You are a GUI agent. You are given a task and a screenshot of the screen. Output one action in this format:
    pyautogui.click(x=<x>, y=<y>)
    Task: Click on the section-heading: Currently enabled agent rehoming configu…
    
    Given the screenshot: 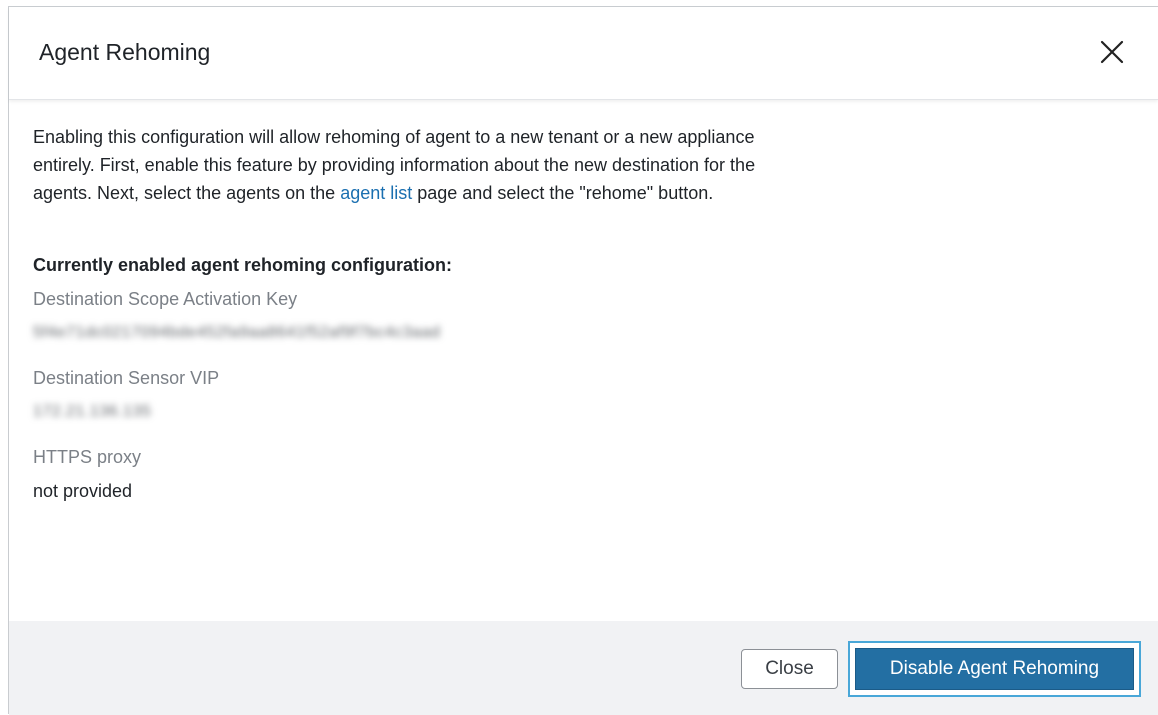 What is the action you would take?
    pyautogui.click(x=243, y=265)
    